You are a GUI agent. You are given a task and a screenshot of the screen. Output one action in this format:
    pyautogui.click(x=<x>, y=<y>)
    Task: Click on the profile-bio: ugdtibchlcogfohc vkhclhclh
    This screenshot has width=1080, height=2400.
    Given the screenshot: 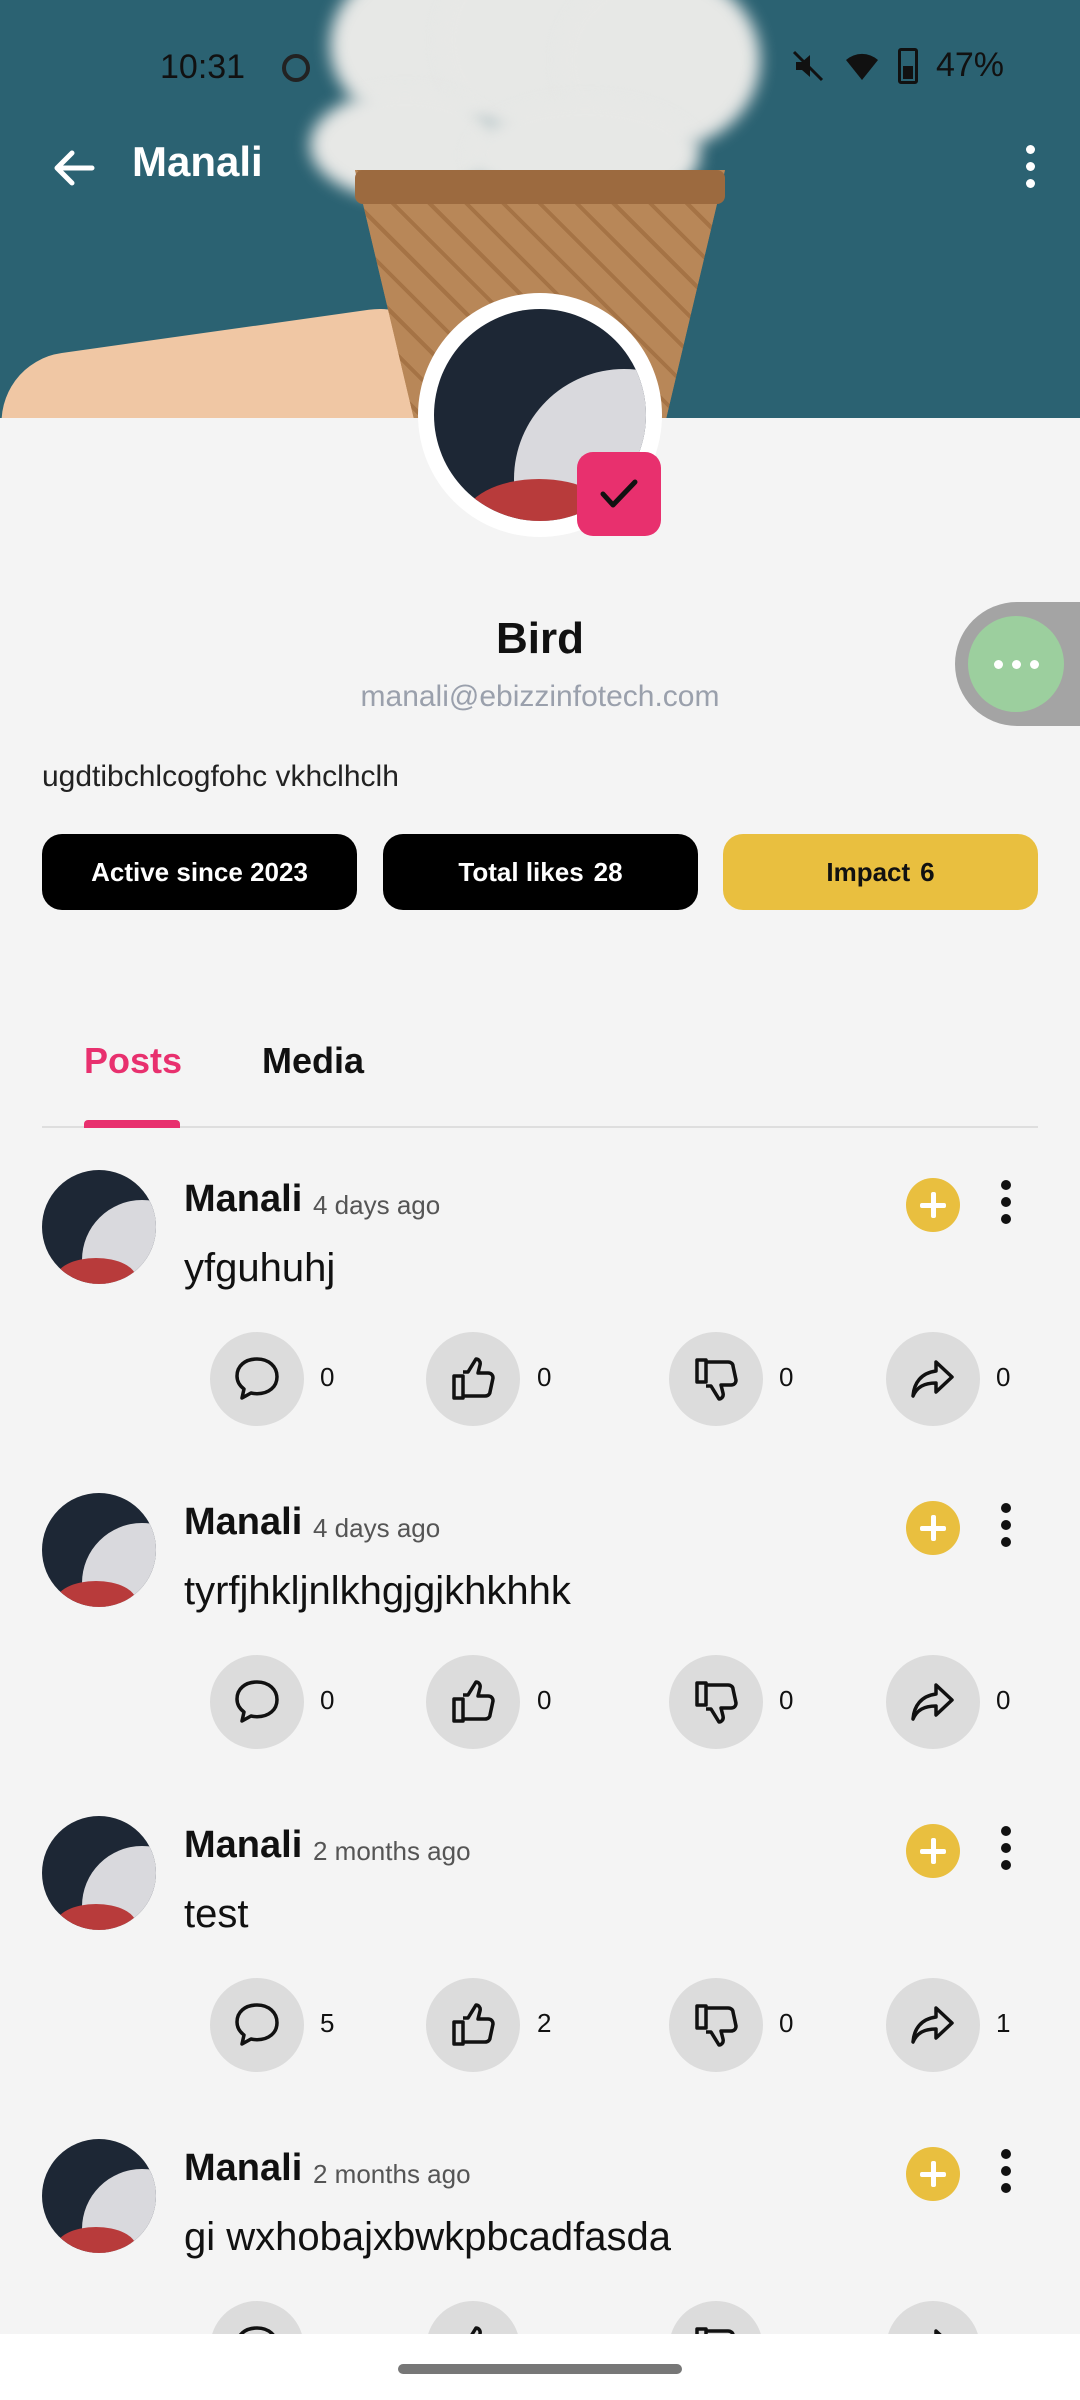 What is the action you would take?
    pyautogui.click(x=220, y=776)
    